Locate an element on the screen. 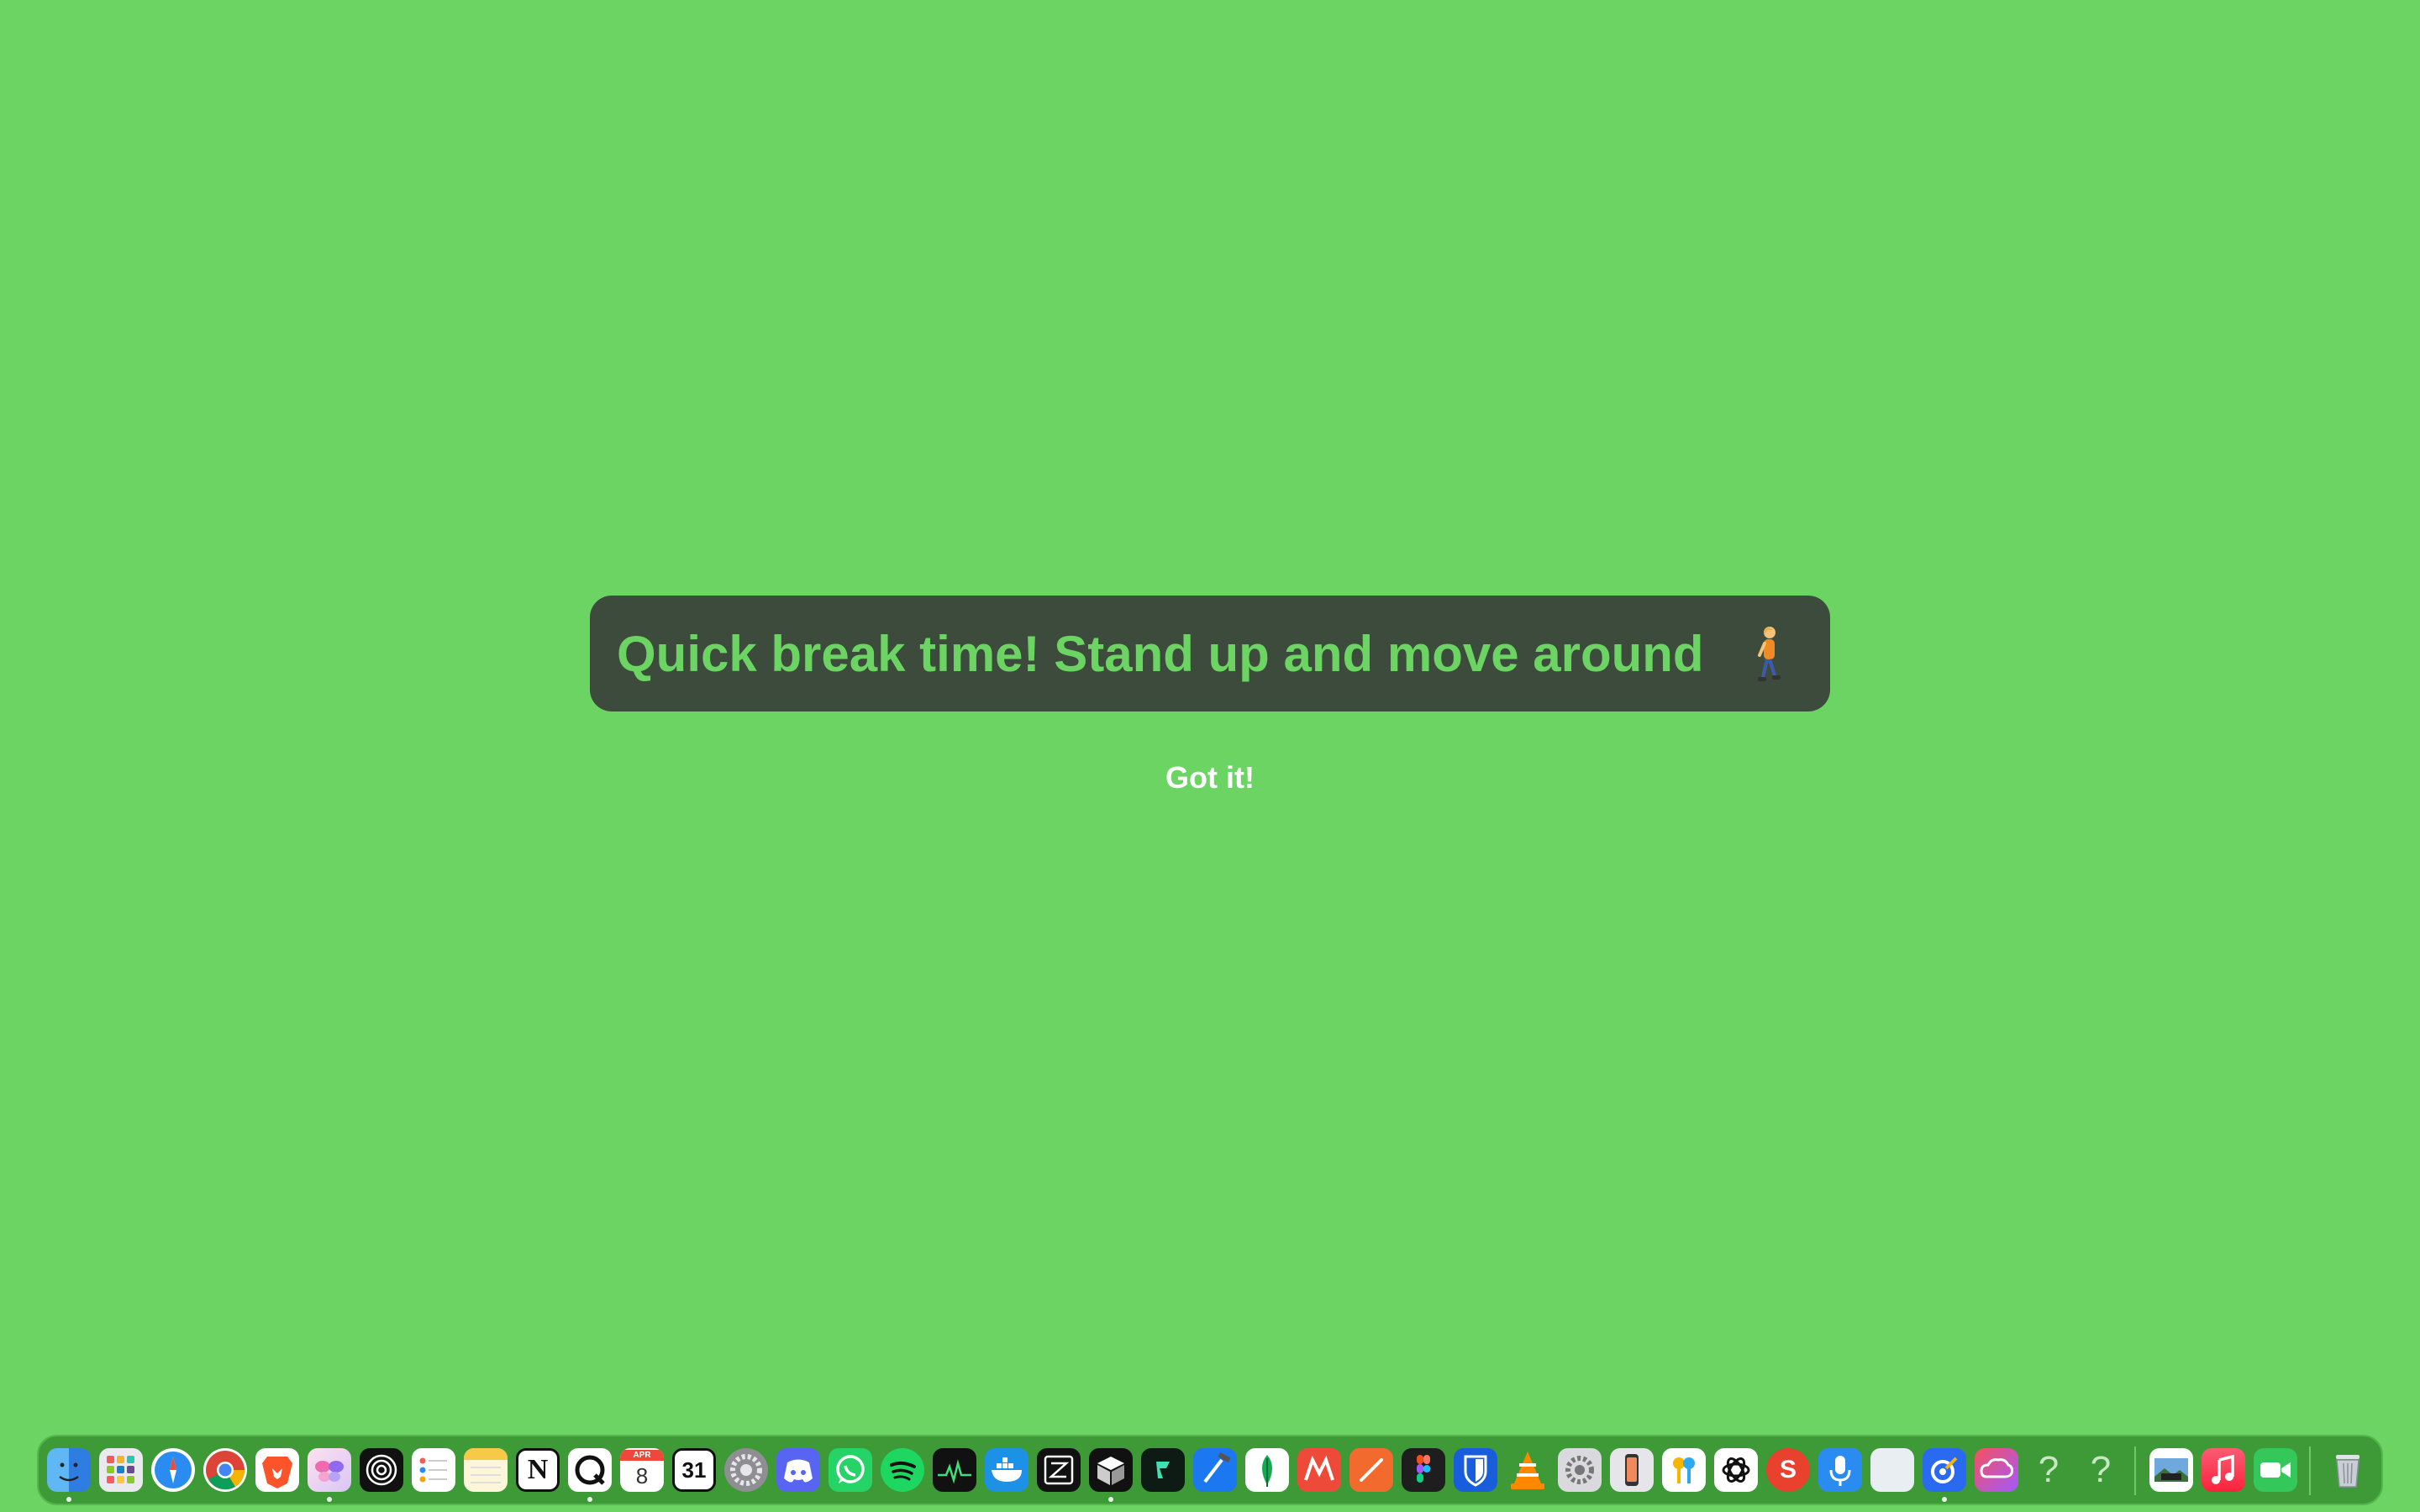  notion-icon: N is located at coordinates (538, 1470).